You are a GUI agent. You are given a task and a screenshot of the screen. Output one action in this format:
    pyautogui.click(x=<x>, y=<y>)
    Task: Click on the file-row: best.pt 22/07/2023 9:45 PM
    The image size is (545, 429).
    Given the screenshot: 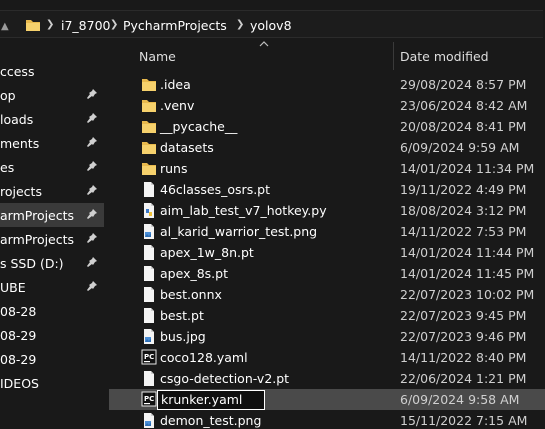 What is the action you would take?
    pyautogui.click(x=327, y=315)
    